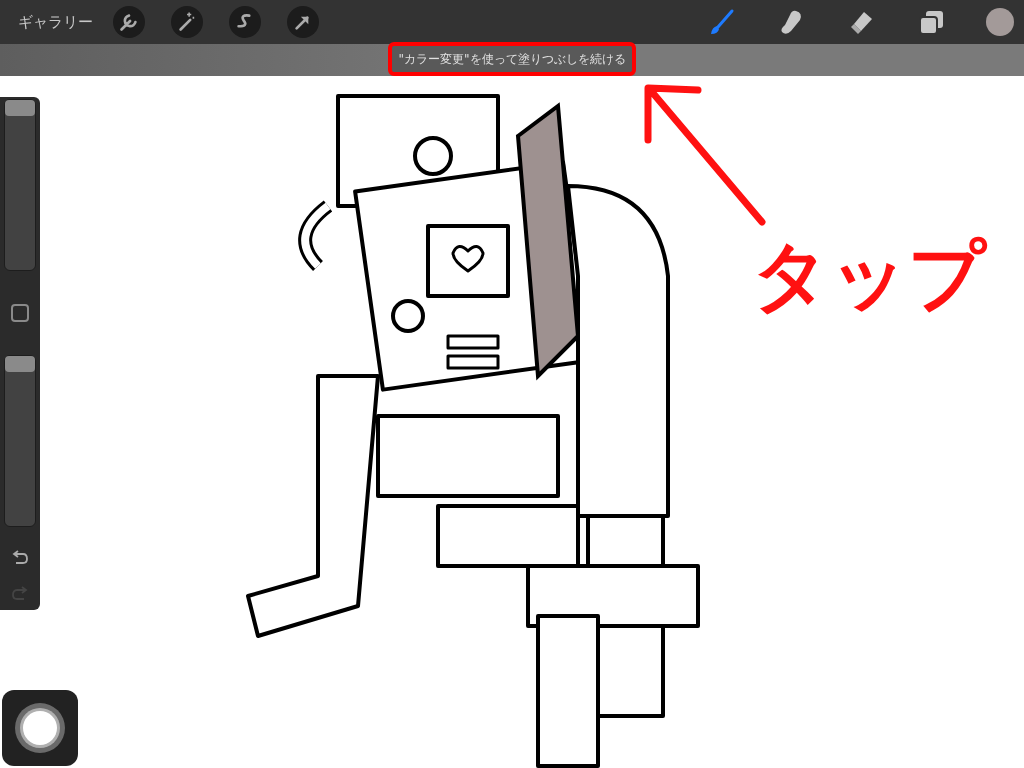 Image resolution: width=1024 pixels, height=768 pixels. I want to click on color-swatch, so click(1000, 22).